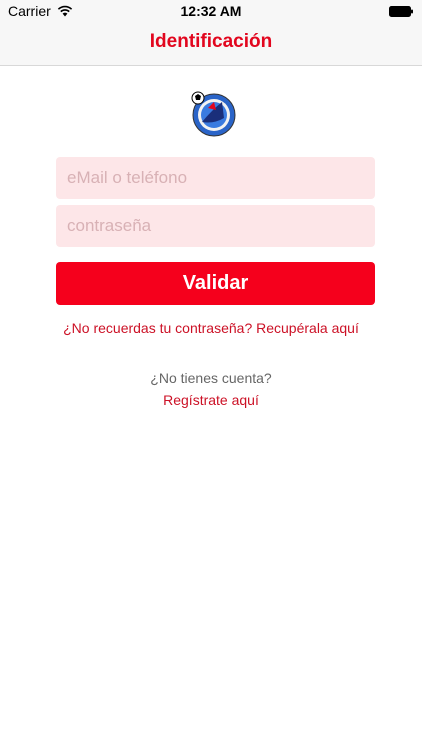 This screenshot has height=750, width=422. What do you see at coordinates (211, 378) in the screenshot?
I see `no-account-label: ¿No tienes cuenta?` at bounding box center [211, 378].